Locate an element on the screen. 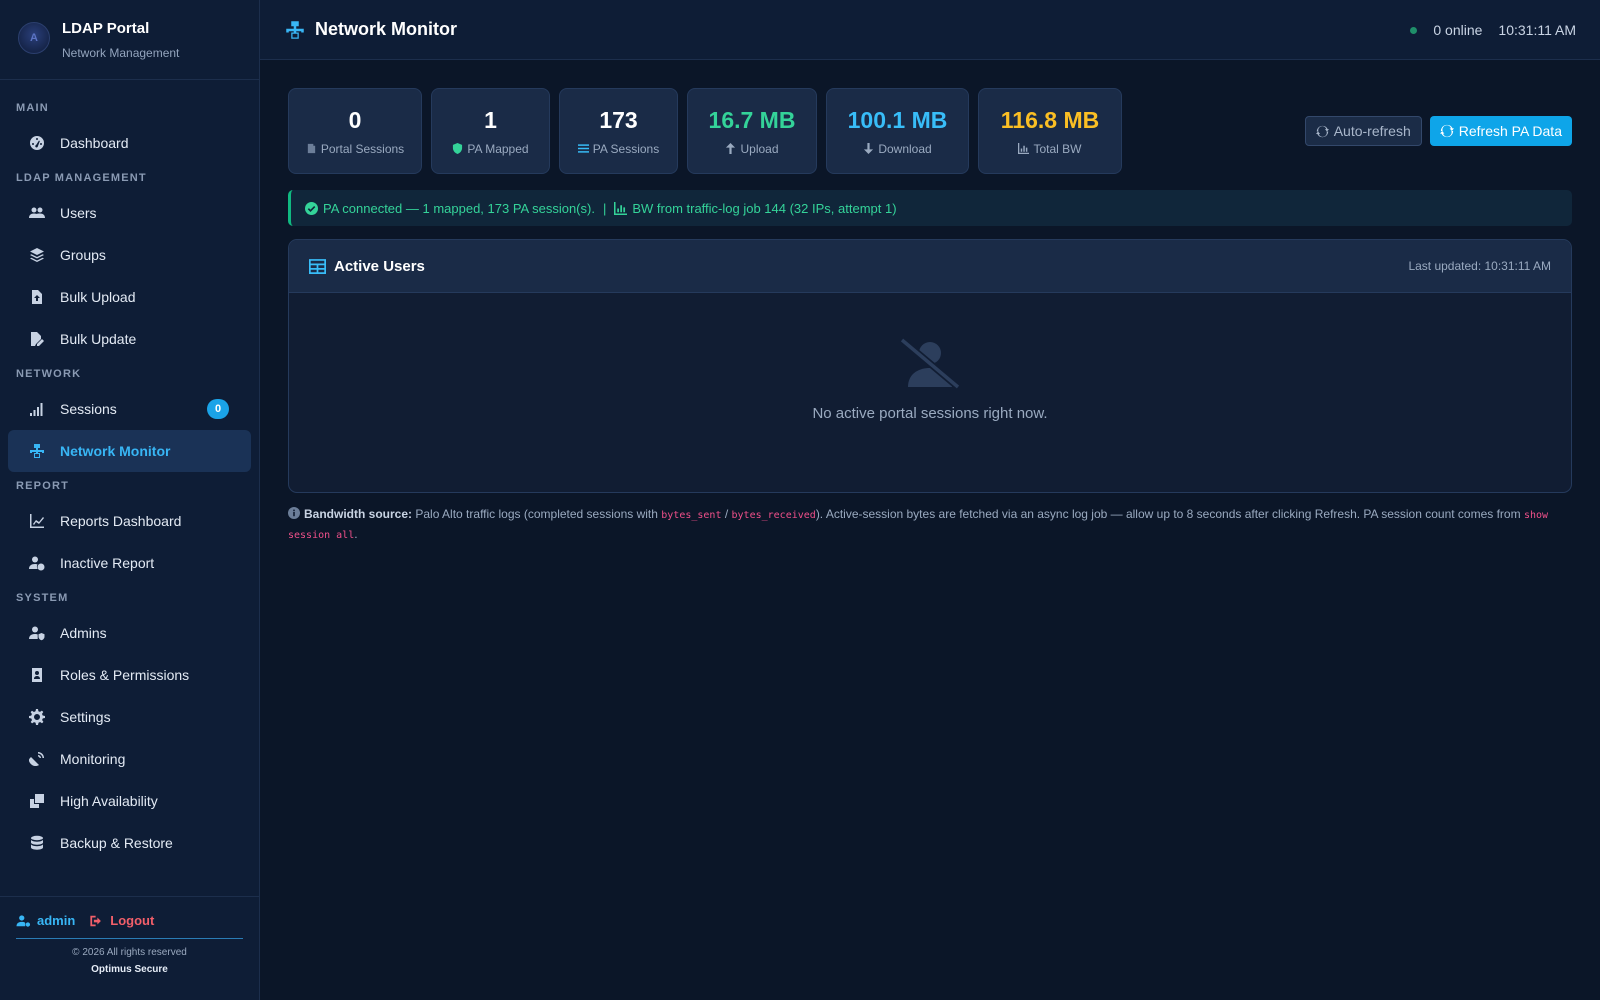 The width and height of the screenshot is (1600, 1000). sidebar-item-reports-dashboard: Reports Dashboard is located at coordinates (129, 521).